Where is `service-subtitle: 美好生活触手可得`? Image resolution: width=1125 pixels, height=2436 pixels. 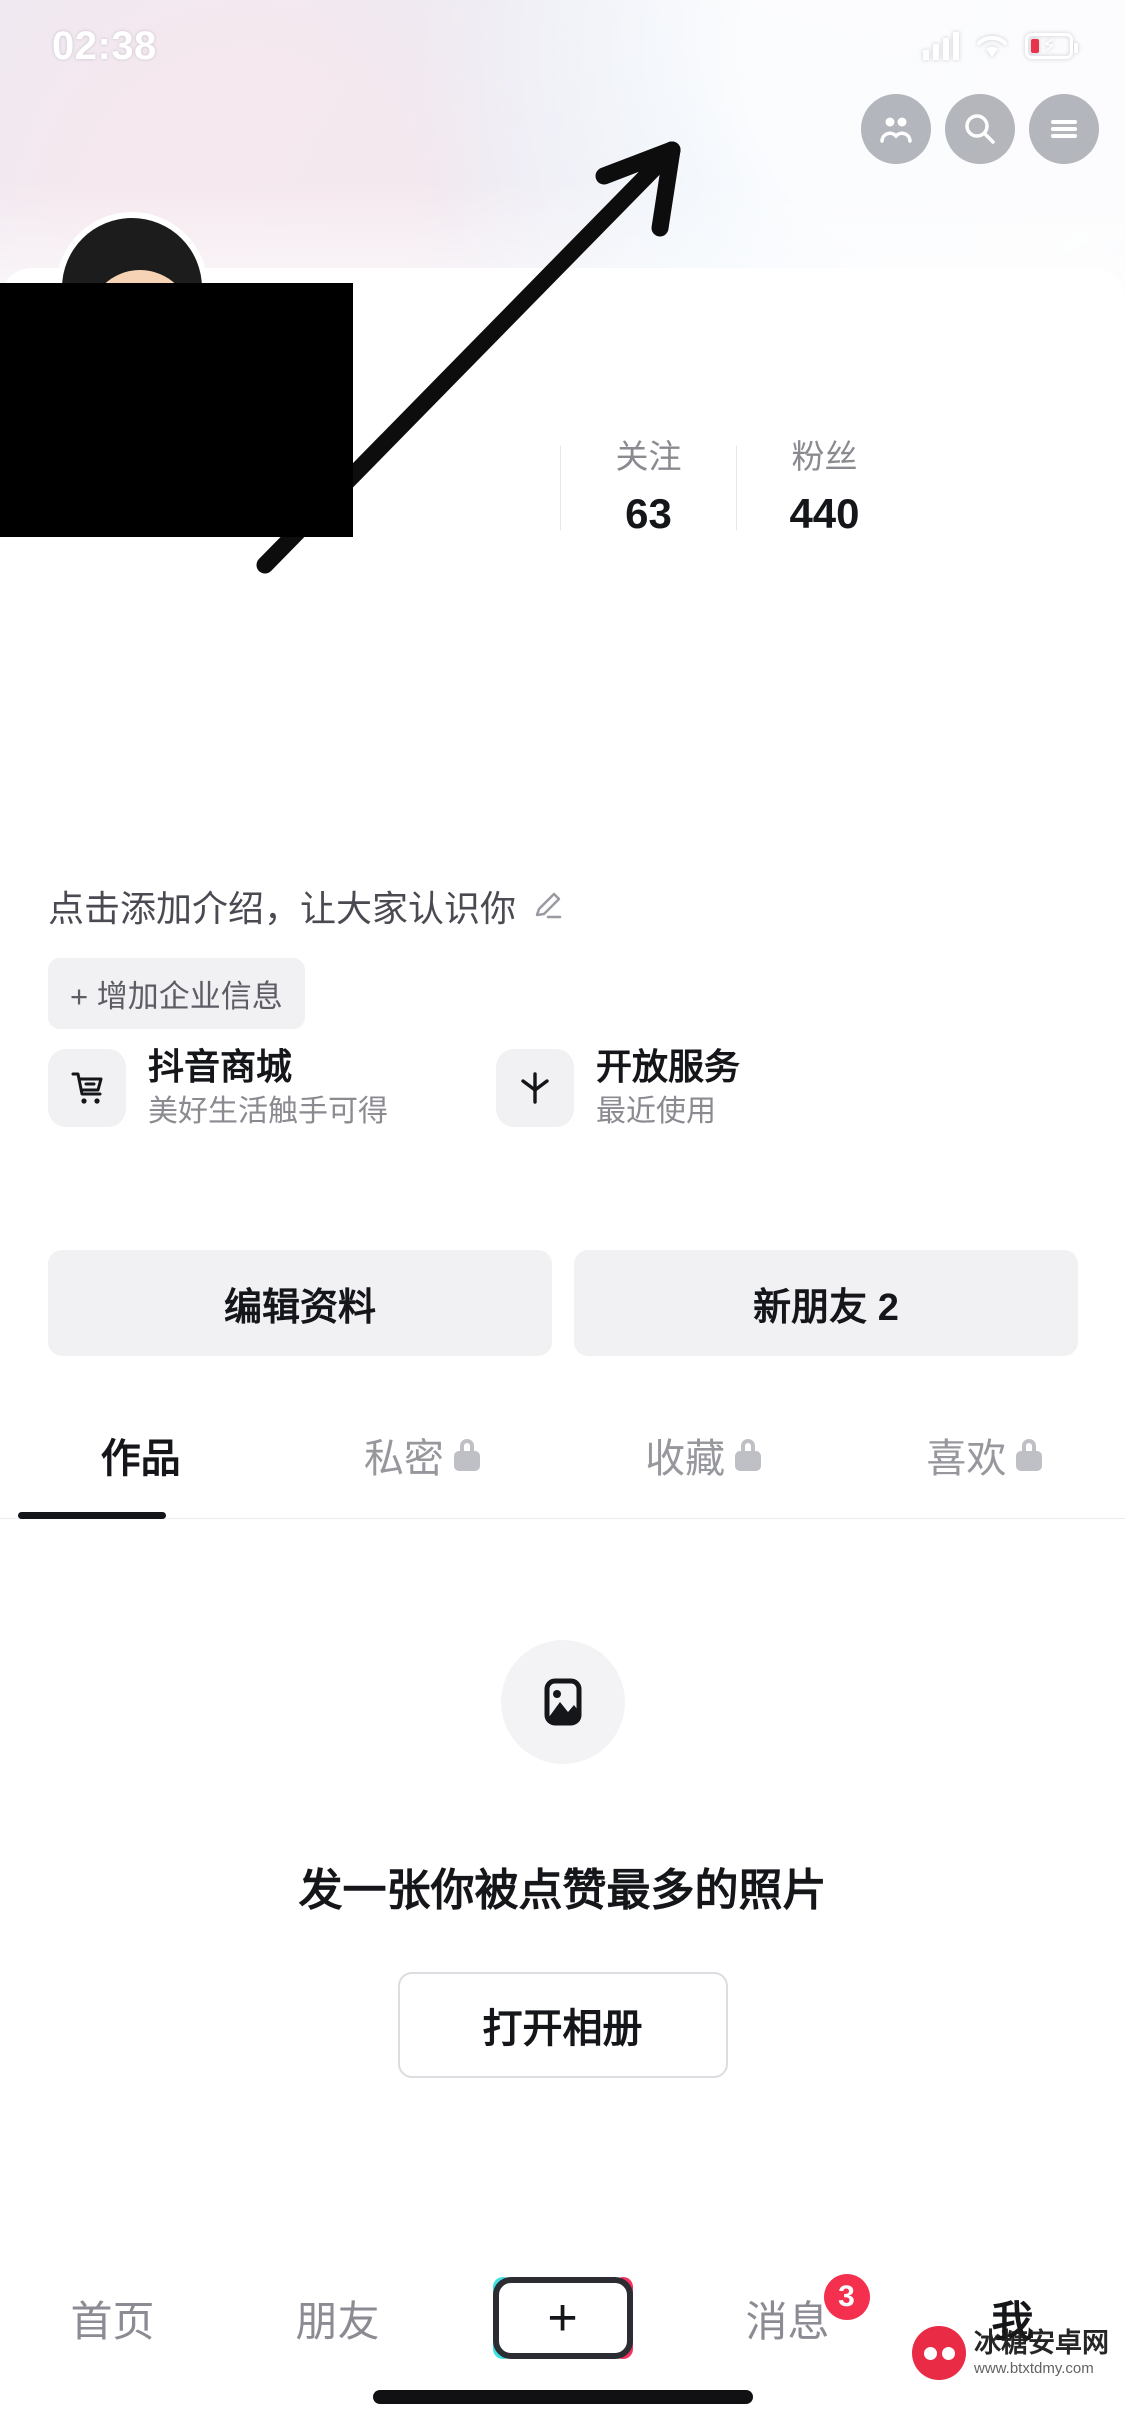
service-subtitle: 美好生活触手可得 is located at coordinates (268, 1112).